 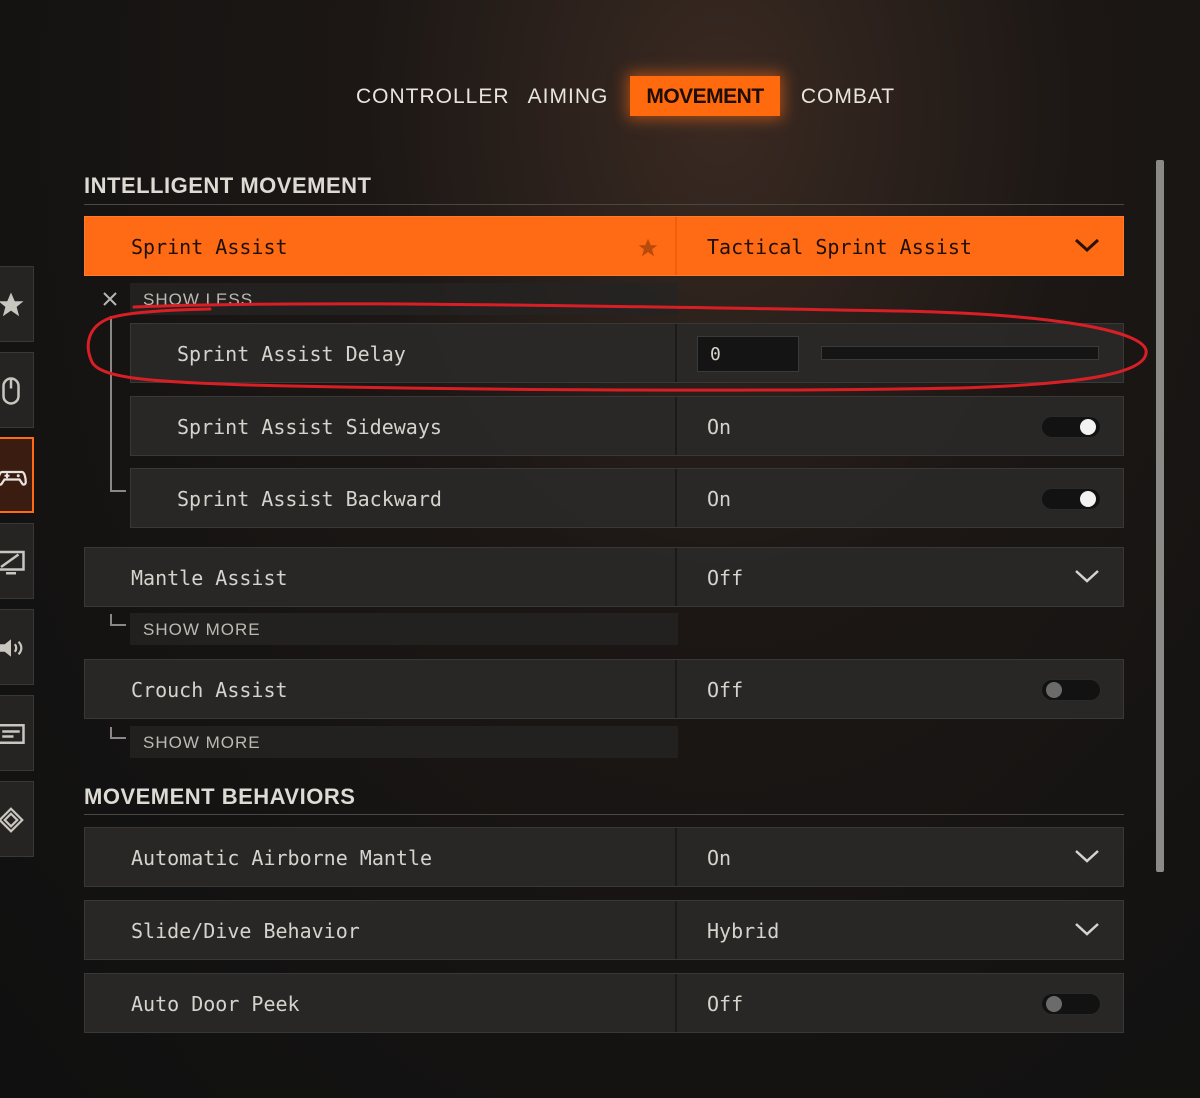 What do you see at coordinates (209, 578) in the screenshot?
I see `setting-label: Mantle Assist` at bounding box center [209, 578].